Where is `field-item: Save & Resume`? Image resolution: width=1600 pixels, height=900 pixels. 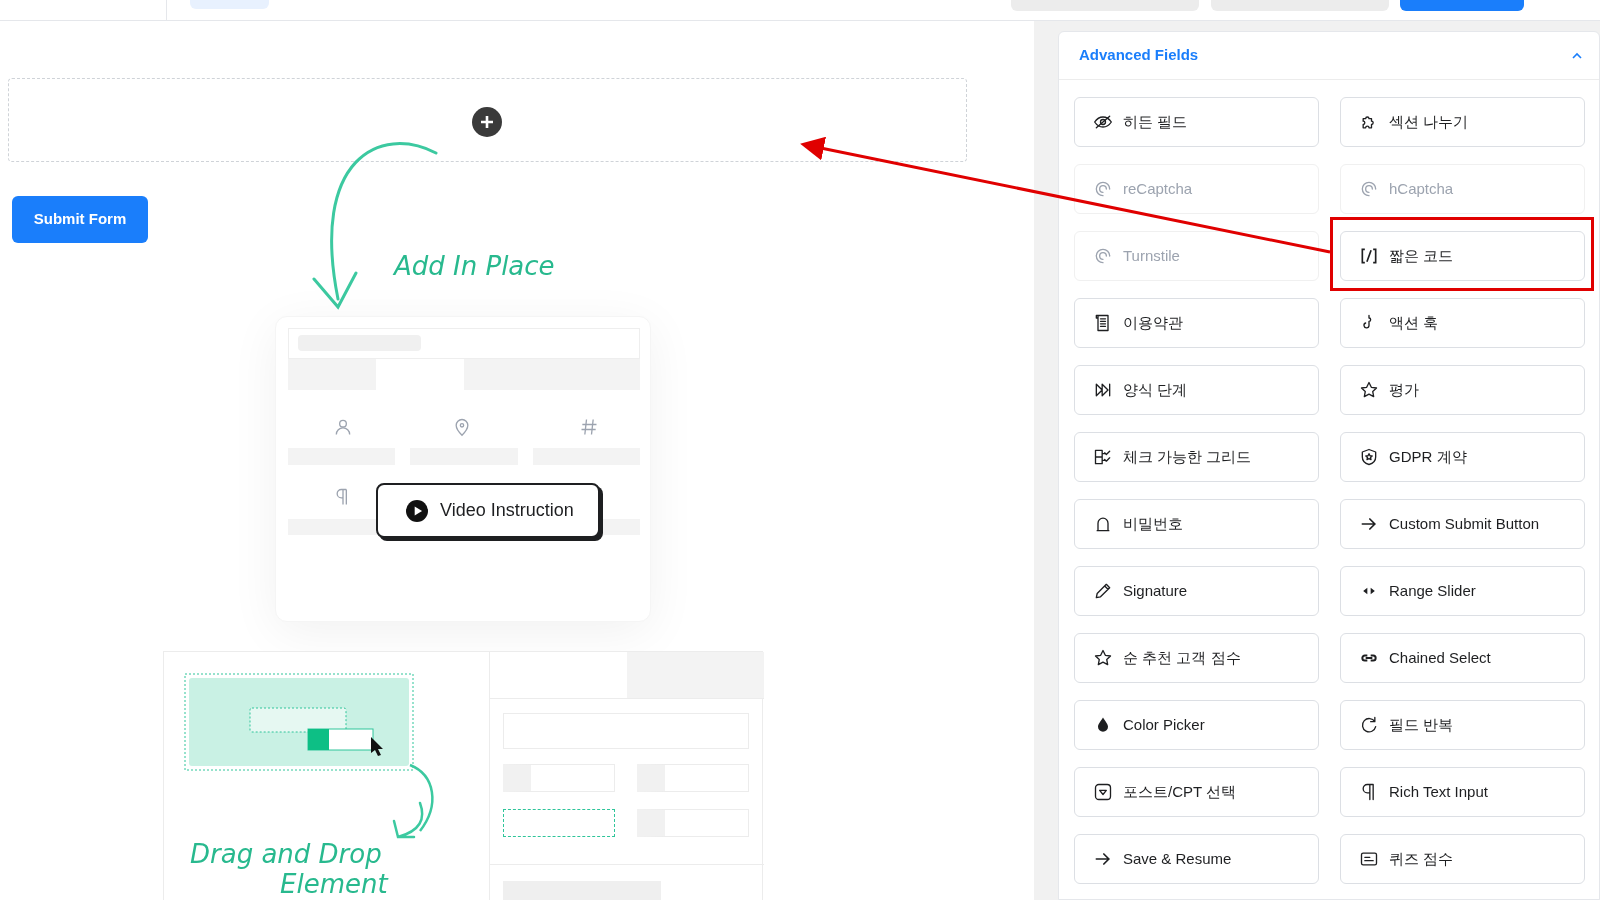
field-item: Save & Resume is located at coordinates (1196, 859).